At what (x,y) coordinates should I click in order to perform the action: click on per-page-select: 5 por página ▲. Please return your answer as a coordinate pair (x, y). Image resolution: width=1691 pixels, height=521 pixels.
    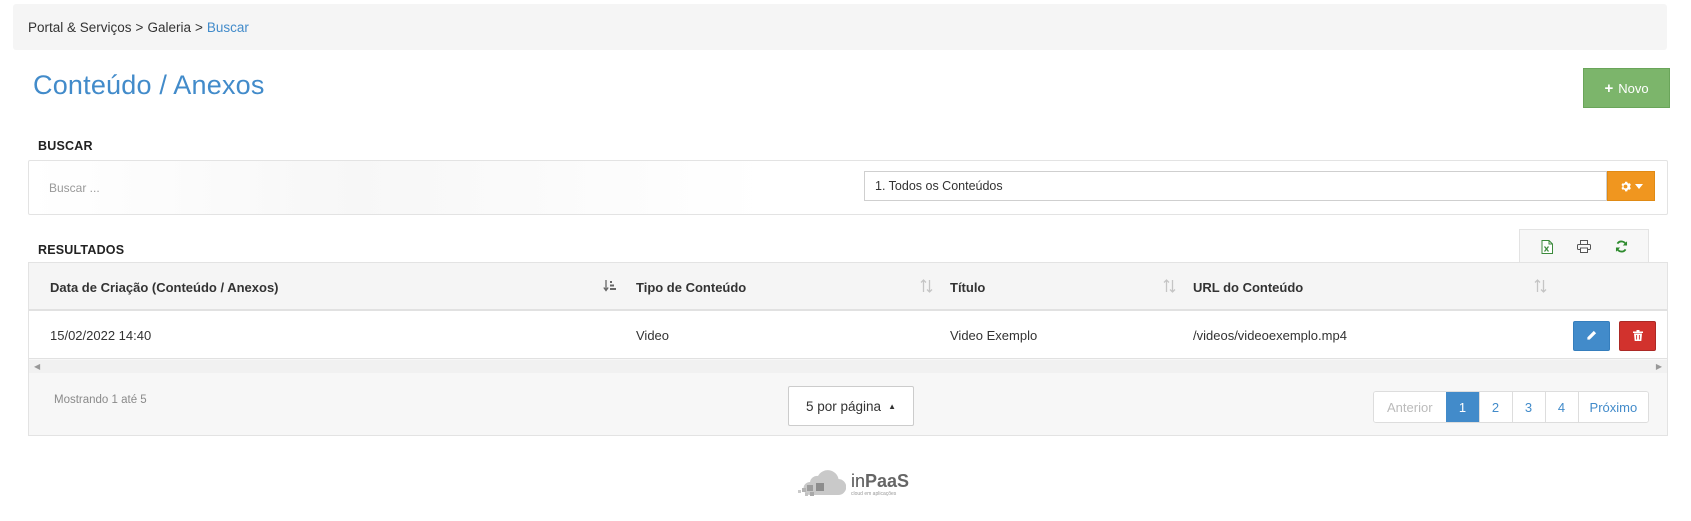
    Looking at the image, I should click on (851, 406).